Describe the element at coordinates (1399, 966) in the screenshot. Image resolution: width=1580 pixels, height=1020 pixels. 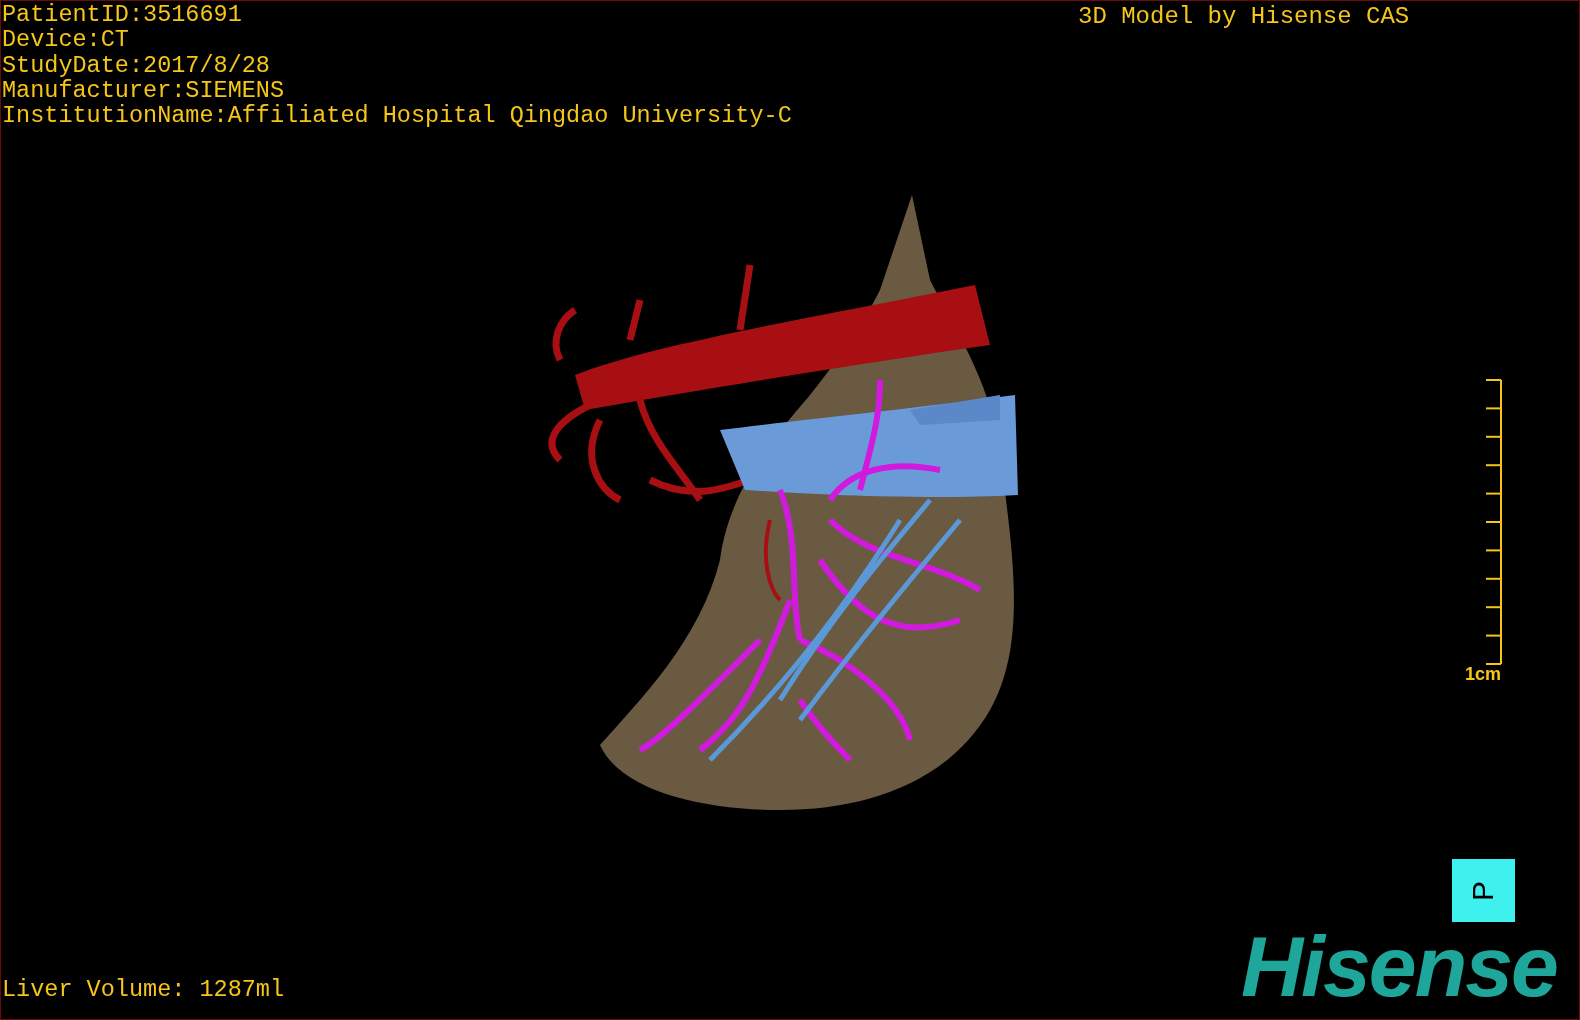
I see `logo: Hisense` at that location.